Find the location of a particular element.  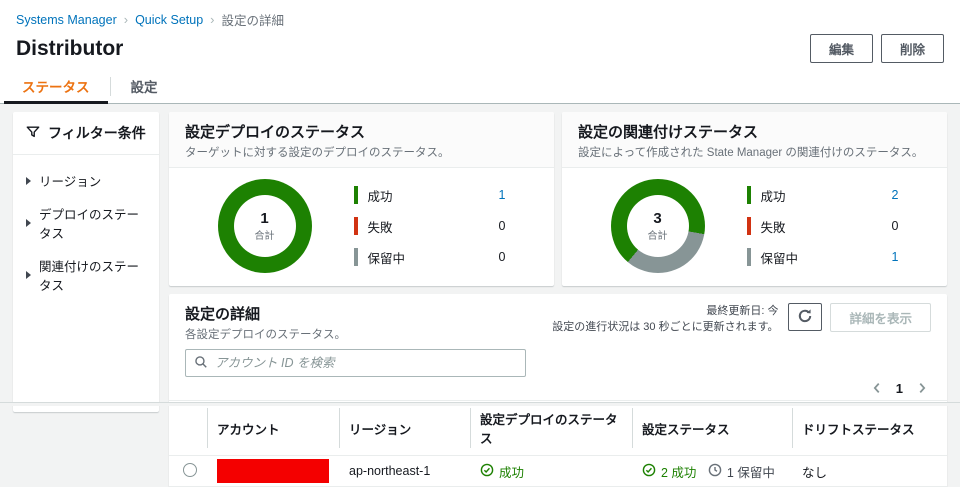

account-search-box is located at coordinates (355, 363).